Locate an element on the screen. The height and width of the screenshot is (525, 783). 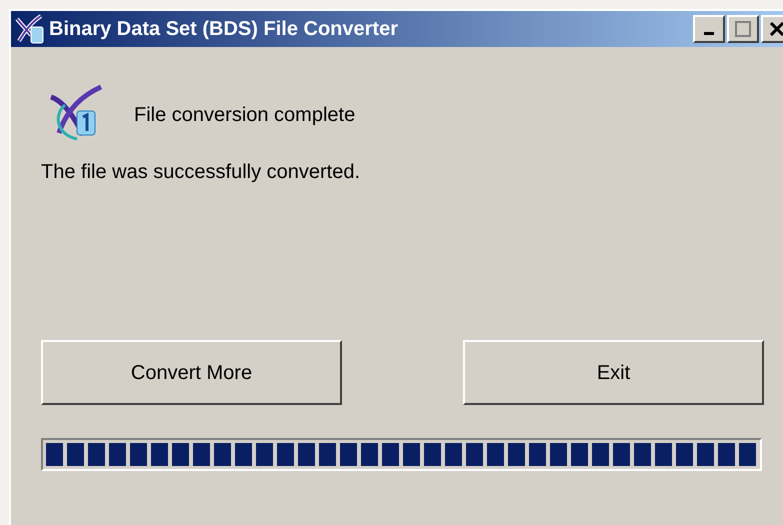
minimize-button is located at coordinates (709, 29).